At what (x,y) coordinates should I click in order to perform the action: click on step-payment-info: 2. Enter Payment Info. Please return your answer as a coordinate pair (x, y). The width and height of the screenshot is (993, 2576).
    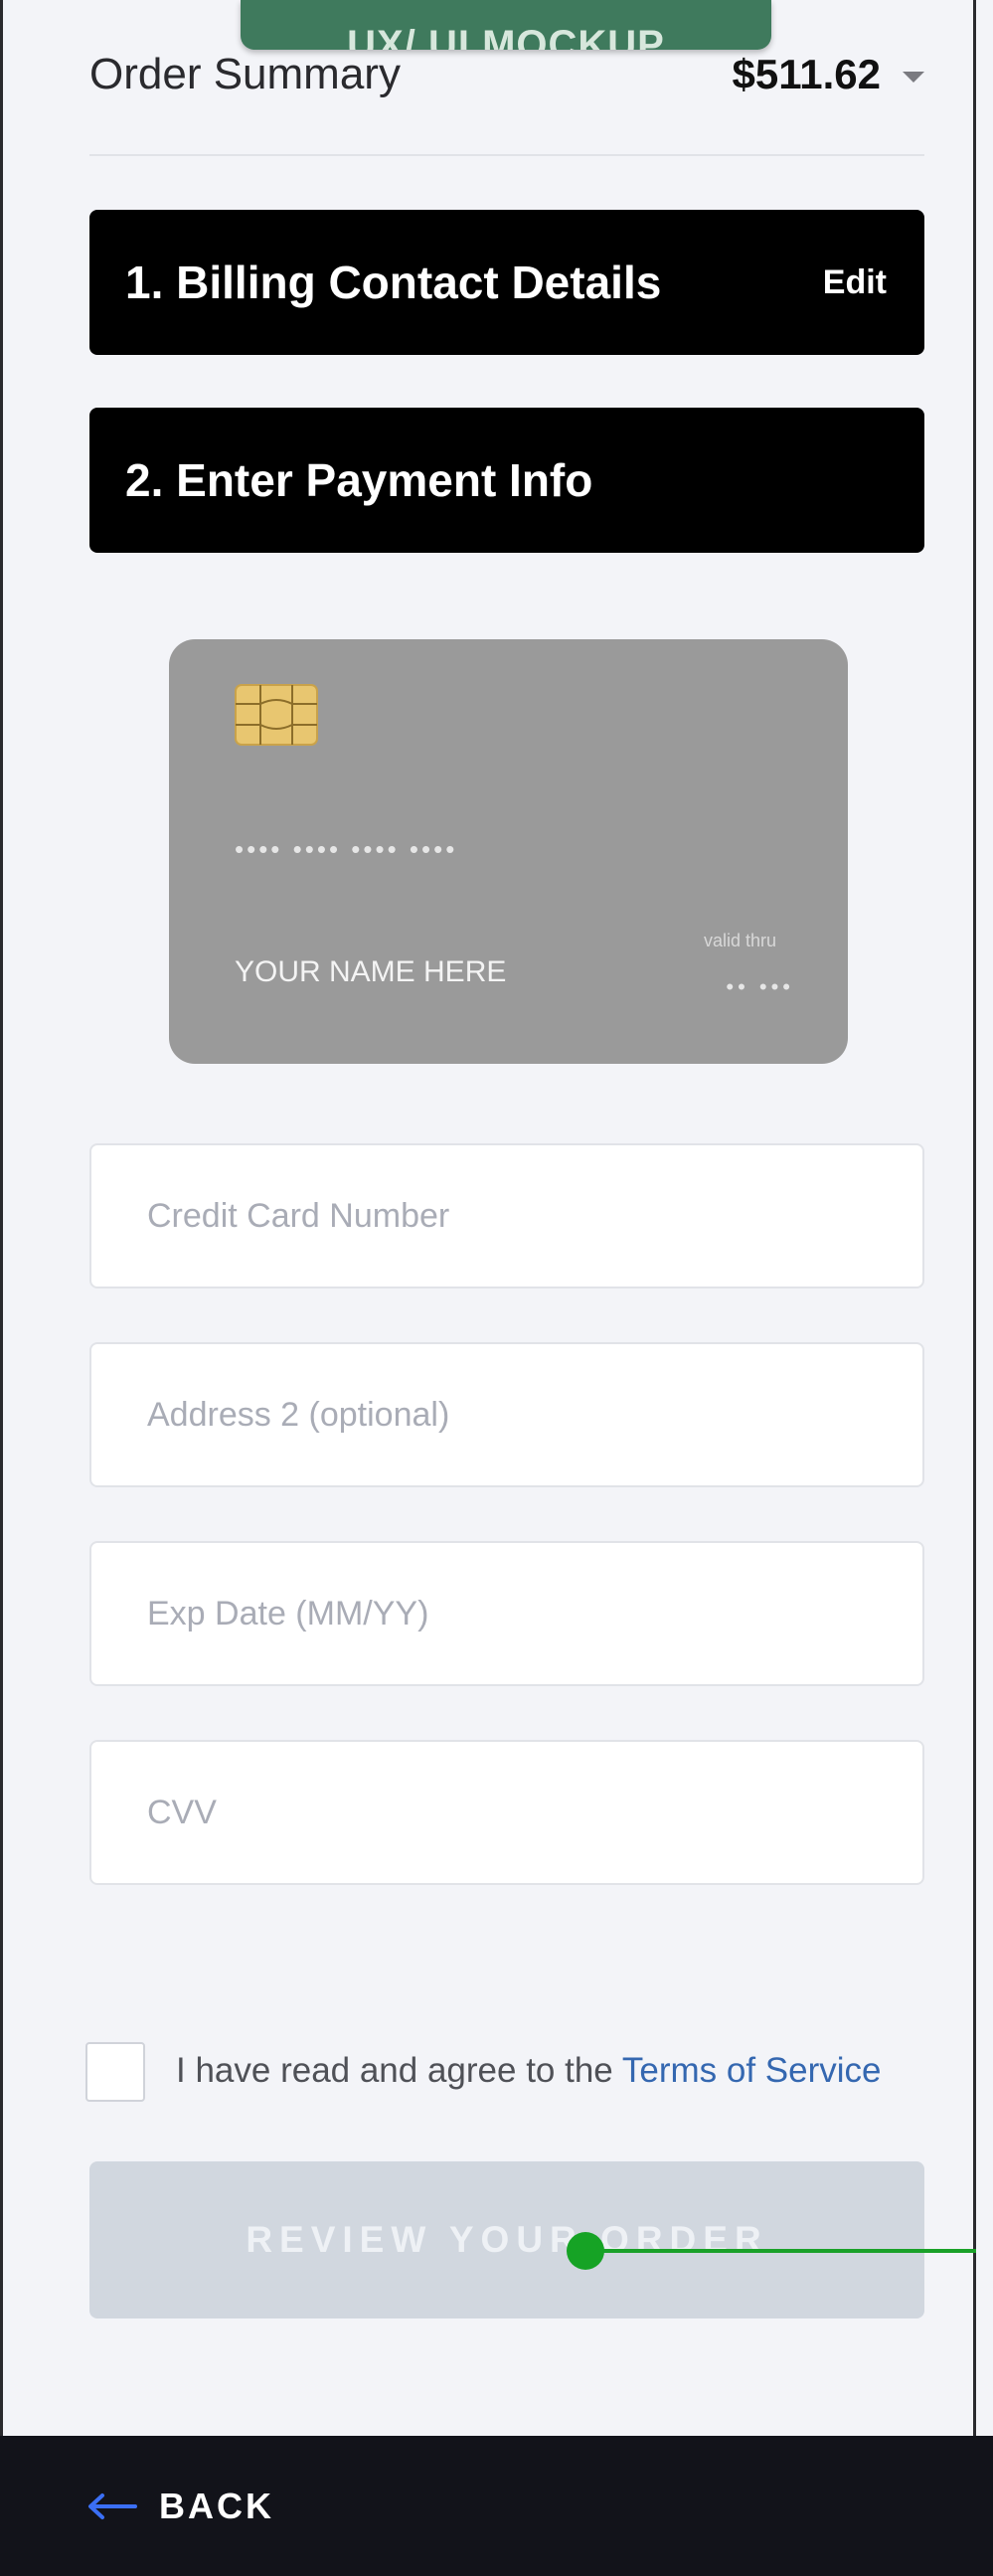
    Looking at the image, I should click on (506, 480).